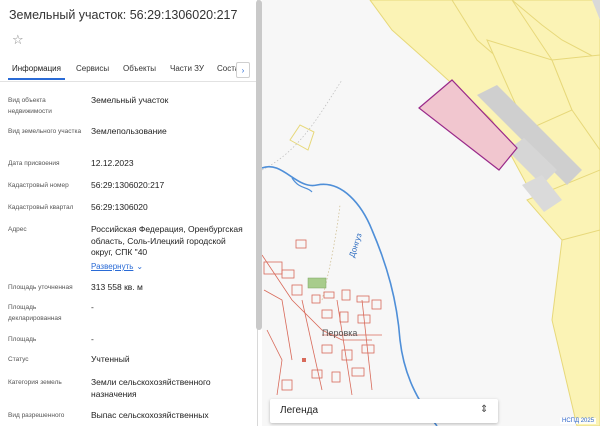 The height and width of the screenshot is (426, 600). What do you see at coordinates (35, 313) in the screenshot?
I see `row-label: Площадь декларированная` at bounding box center [35, 313].